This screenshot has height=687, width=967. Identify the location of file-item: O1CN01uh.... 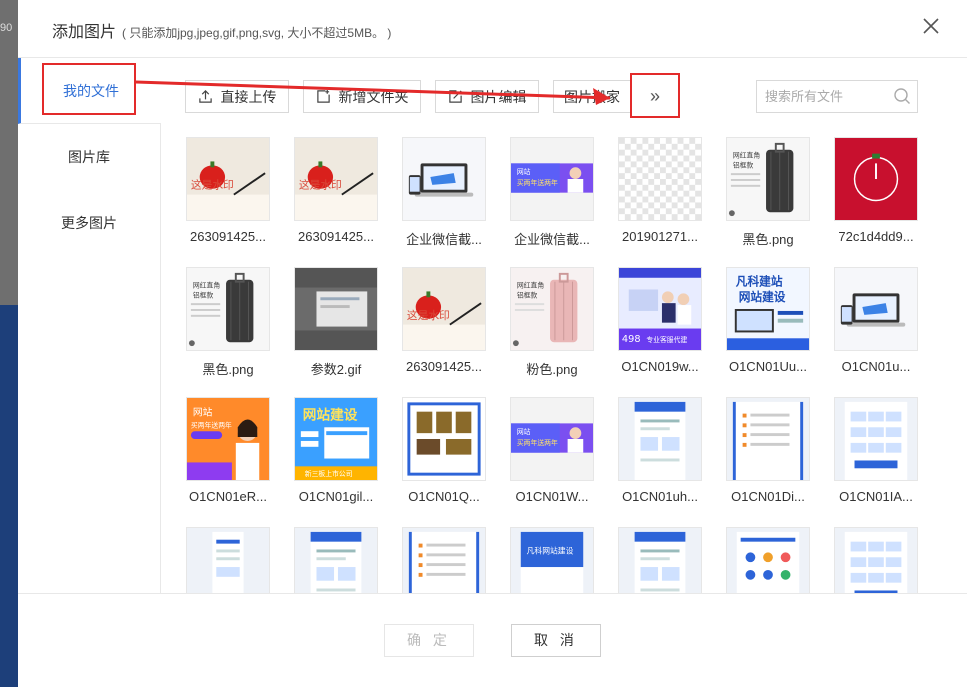
(660, 450).